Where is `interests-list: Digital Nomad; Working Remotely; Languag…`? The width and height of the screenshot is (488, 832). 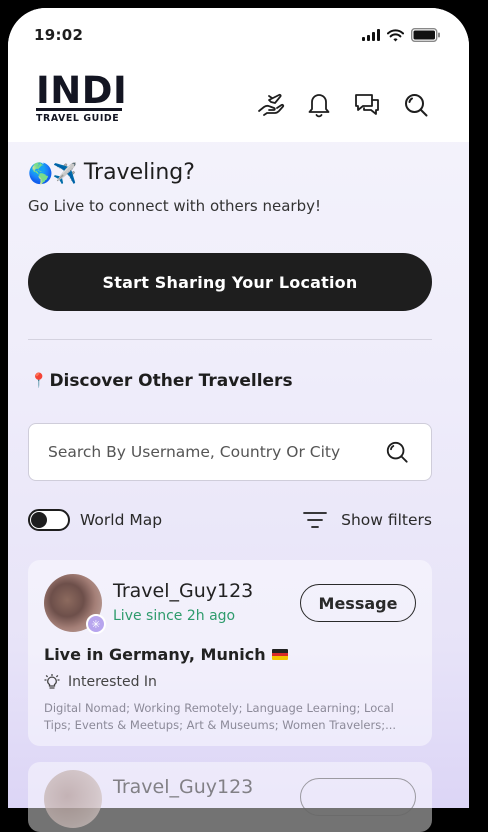
interests-list: Digital Nomad; Working Remotely; Languag… is located at coordinates (220, 716).